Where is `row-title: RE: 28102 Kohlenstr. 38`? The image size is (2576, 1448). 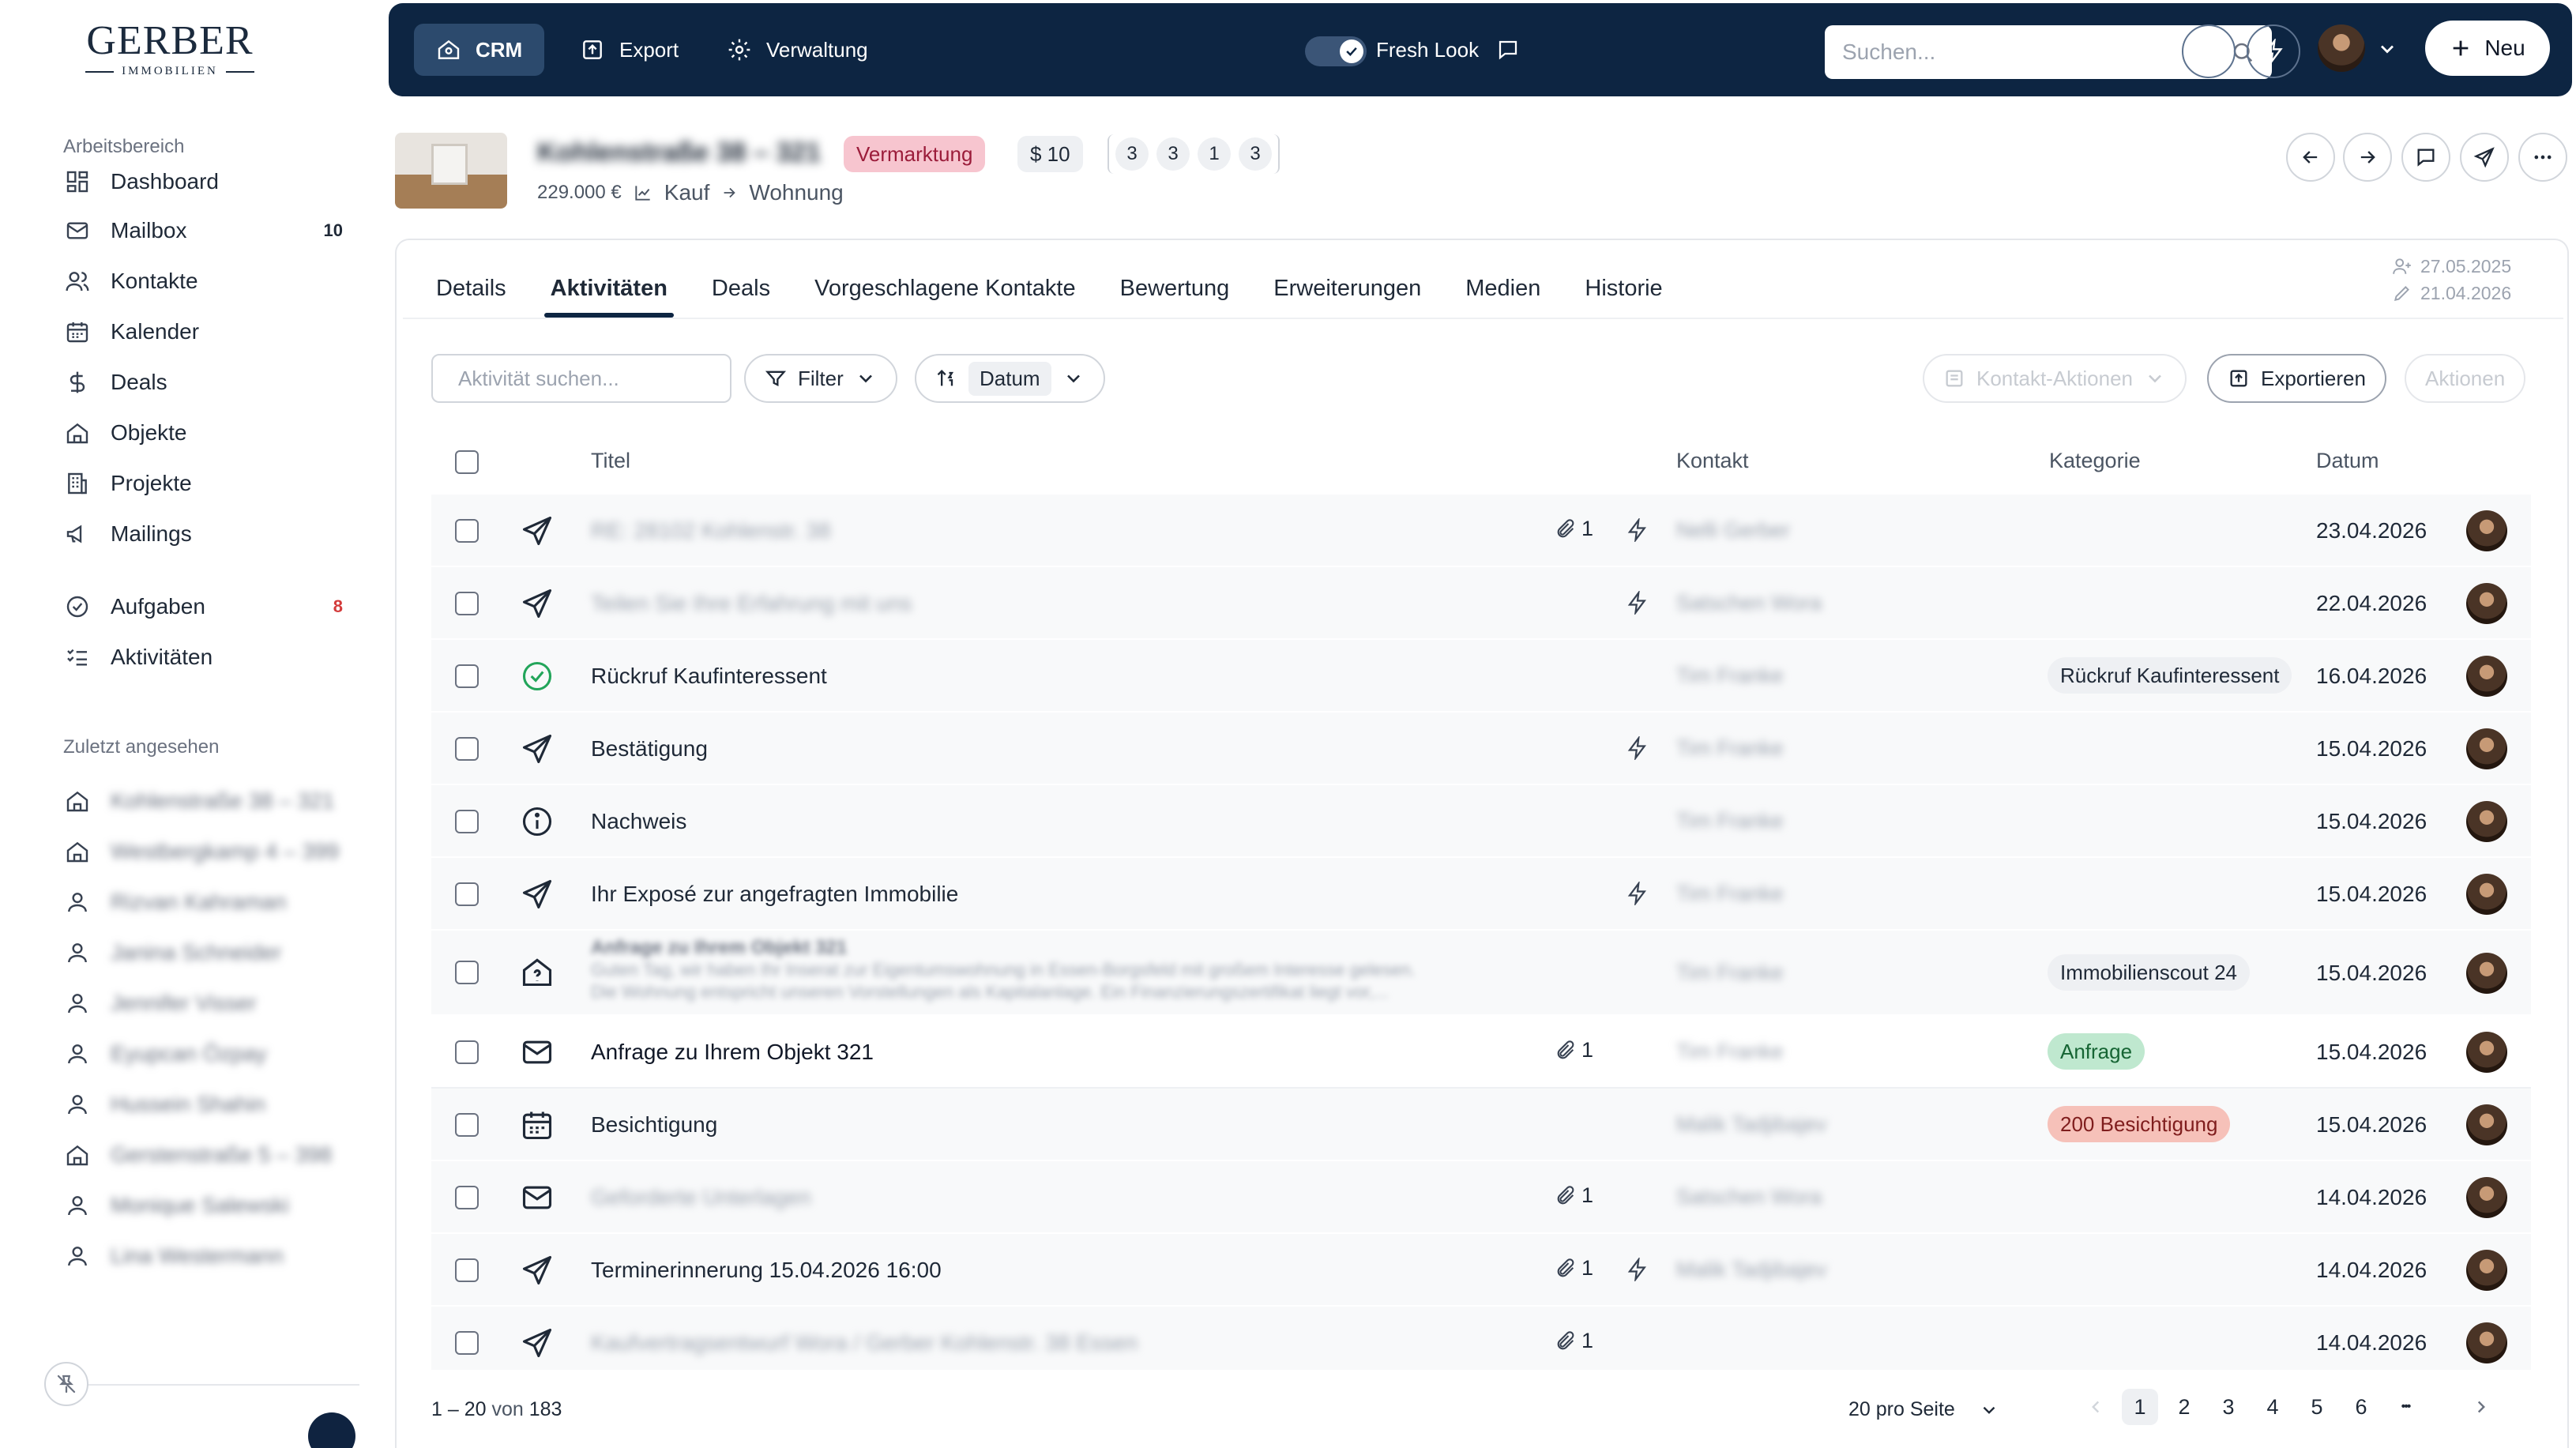
row-title: RE: 28102 Kohlenstr. 38 is located at coordinates (711, 530).